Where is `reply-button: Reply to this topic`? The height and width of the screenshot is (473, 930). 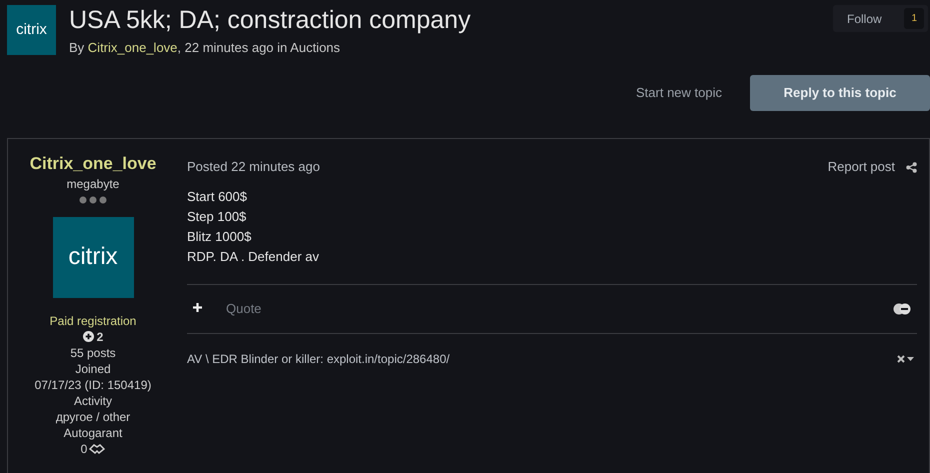
reply-button: Reply to this topic is located at coordinates (840, 92).